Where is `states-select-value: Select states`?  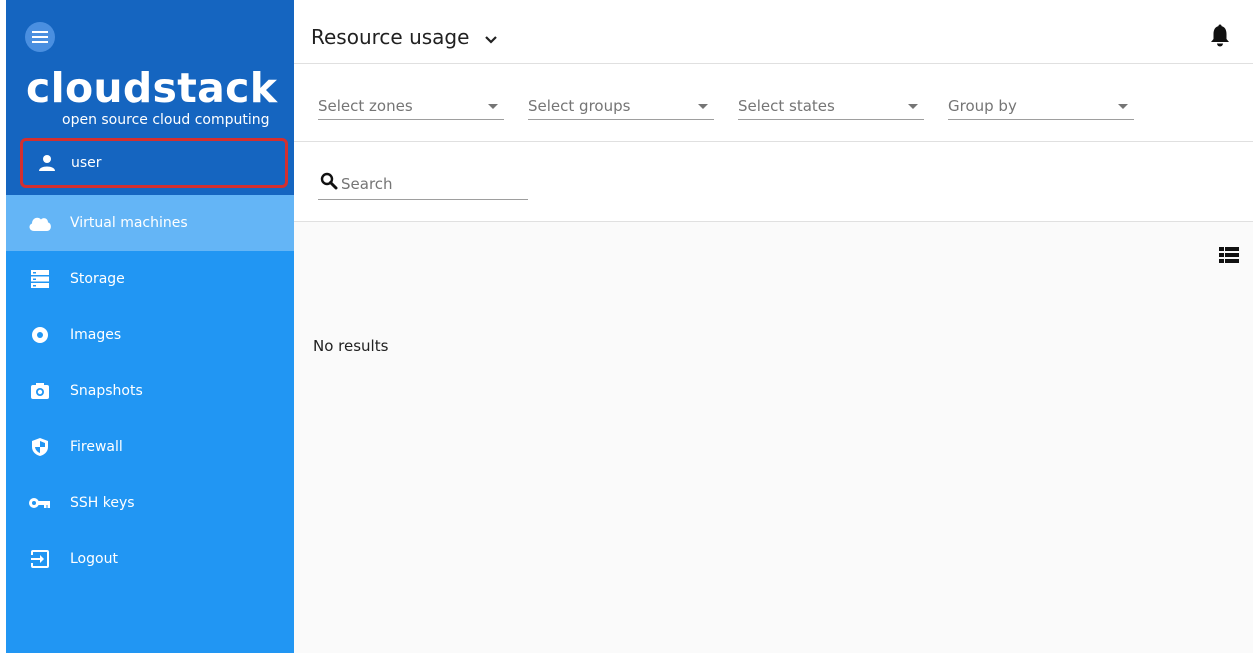 states-select-value: Select states is located at coordinates (786, 106).